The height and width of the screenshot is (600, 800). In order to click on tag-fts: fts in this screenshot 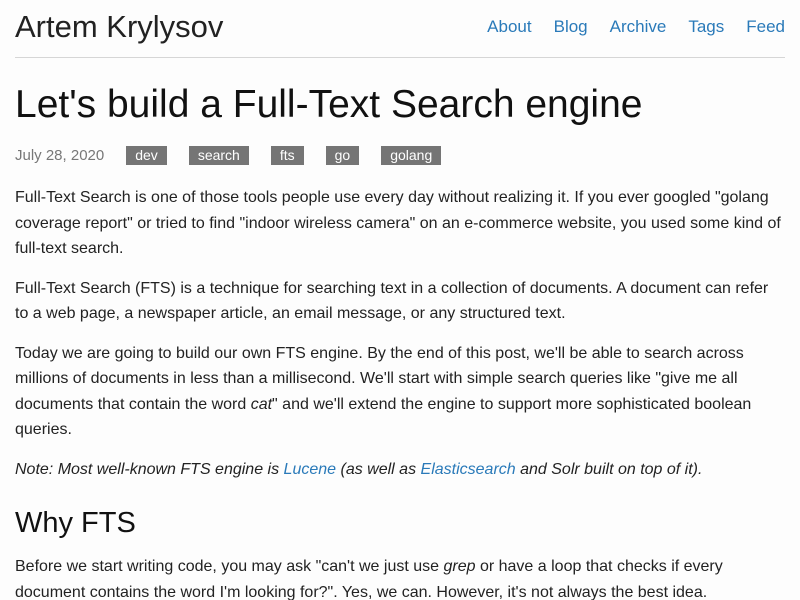, I will do `click(287, 155)`.